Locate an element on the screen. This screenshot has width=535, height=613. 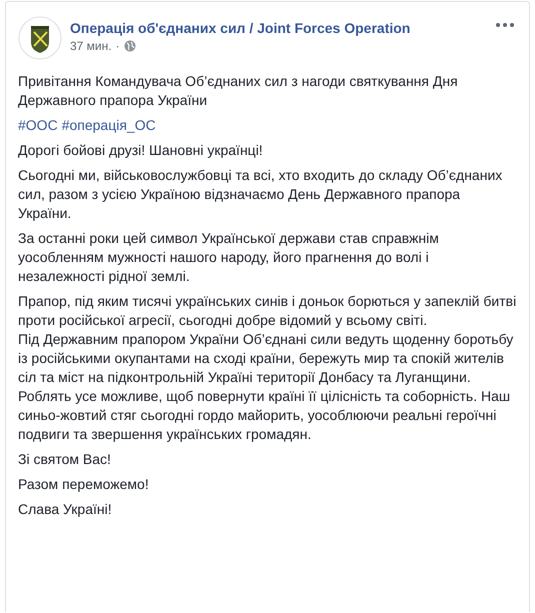
post-paragraph: За останні роки цей символ Української держави став справжнім уособленням мужності нашого народу, його прагнення до волі і незалежності рідної землі. is located at coordinates (229, 257).